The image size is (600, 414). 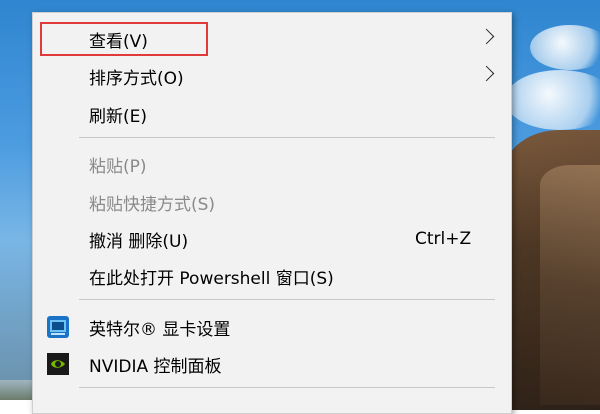 What do you see at coordinates (58, 327) in the screenshot?
I see `intel-graphics-icon` at bounding box center [58, 327].